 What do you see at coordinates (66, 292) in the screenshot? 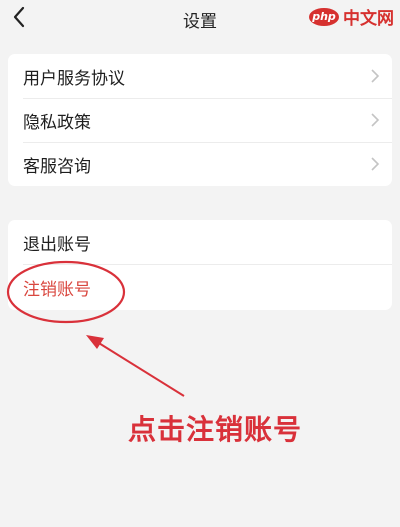
I see `highlight-circle` at bounding box center [66, 292].